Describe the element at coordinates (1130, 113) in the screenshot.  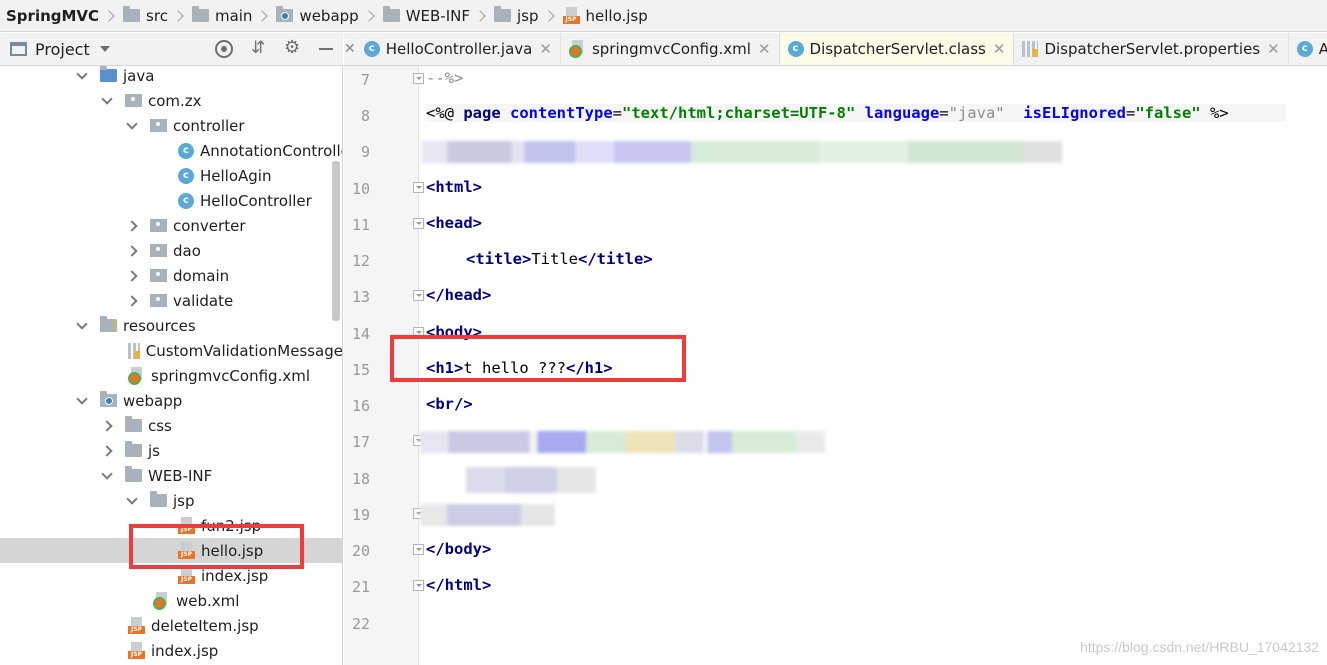
I see `code-token: =` at that location.